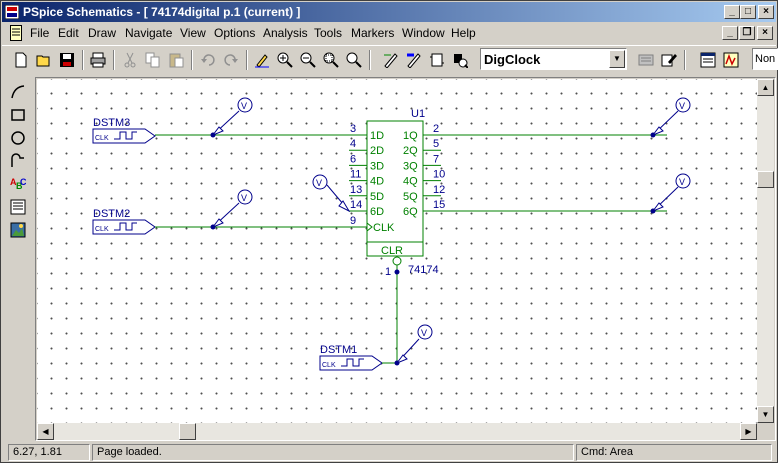  I want to click on copy-button, so click(153, 60).